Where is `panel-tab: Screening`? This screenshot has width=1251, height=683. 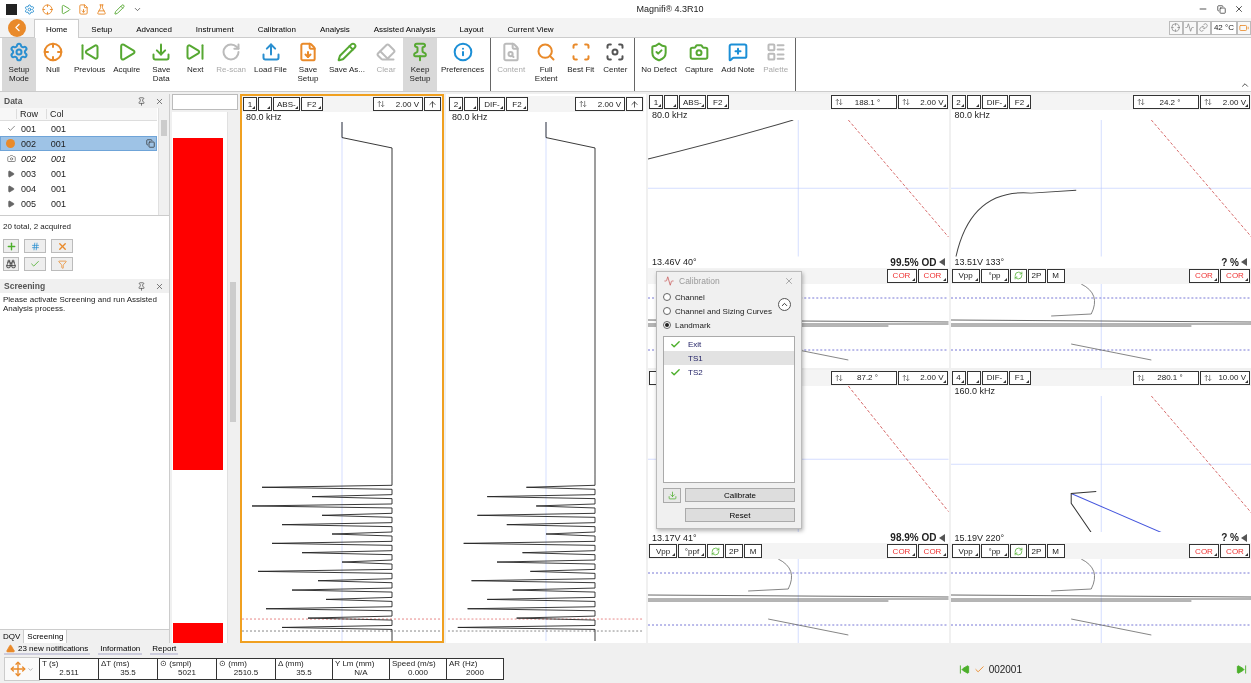 panel-tab: Screening is located at coordinates (46, 636).